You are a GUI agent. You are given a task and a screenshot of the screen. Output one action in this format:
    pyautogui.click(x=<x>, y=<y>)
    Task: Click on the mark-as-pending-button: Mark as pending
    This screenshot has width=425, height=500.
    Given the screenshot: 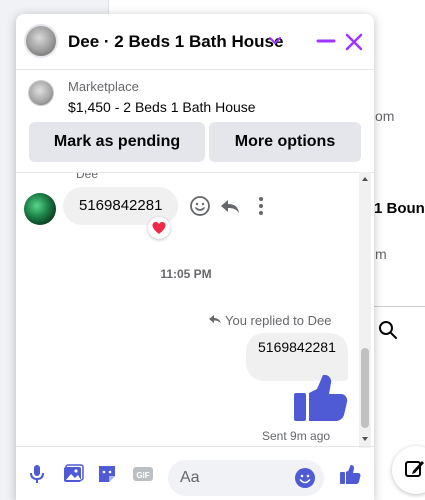 What is the action you would take?
    pyautogui.click(x=117, y=142)
    